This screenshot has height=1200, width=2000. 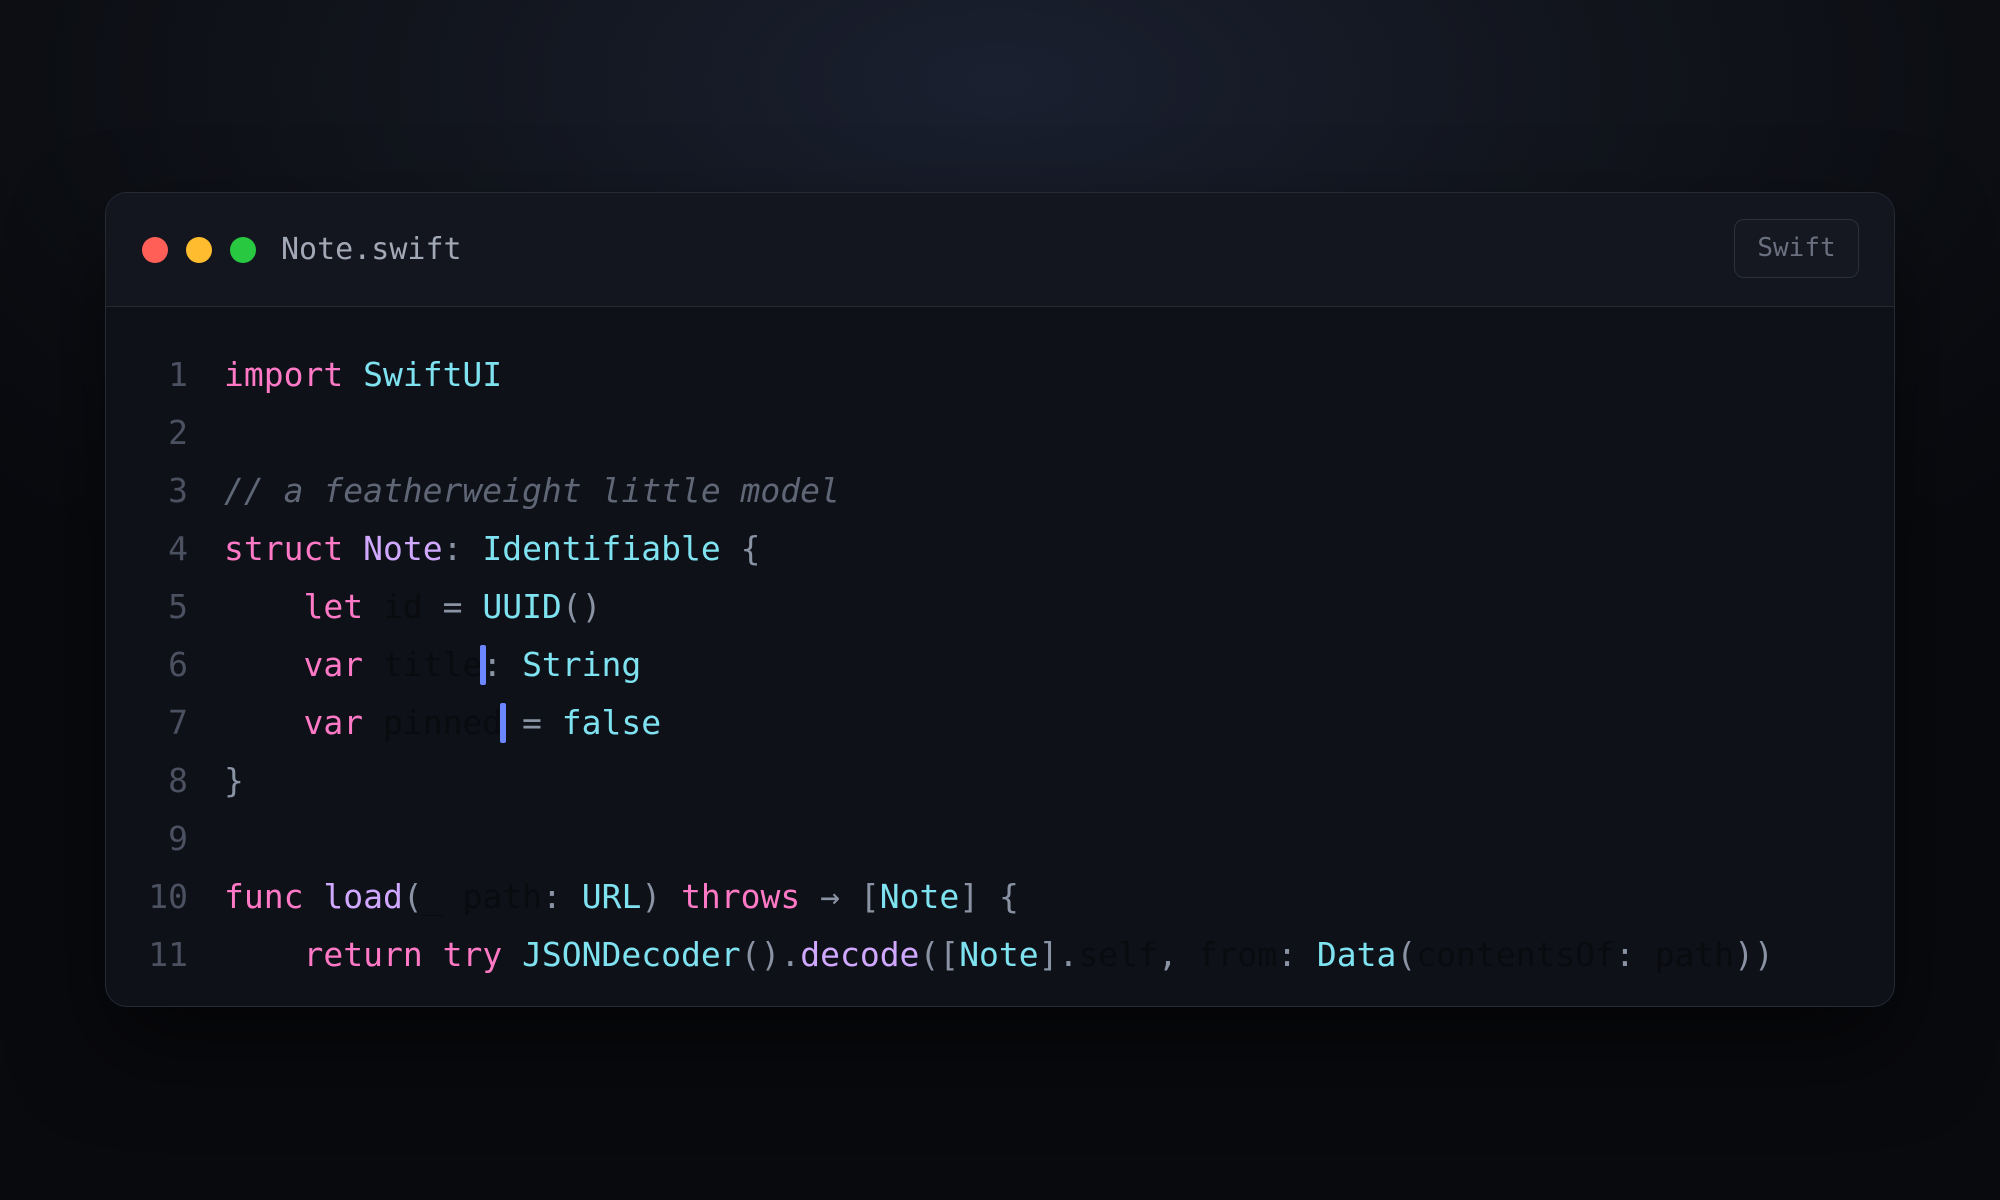 I want to click on code-token: ()., so click(x=770, y=954).